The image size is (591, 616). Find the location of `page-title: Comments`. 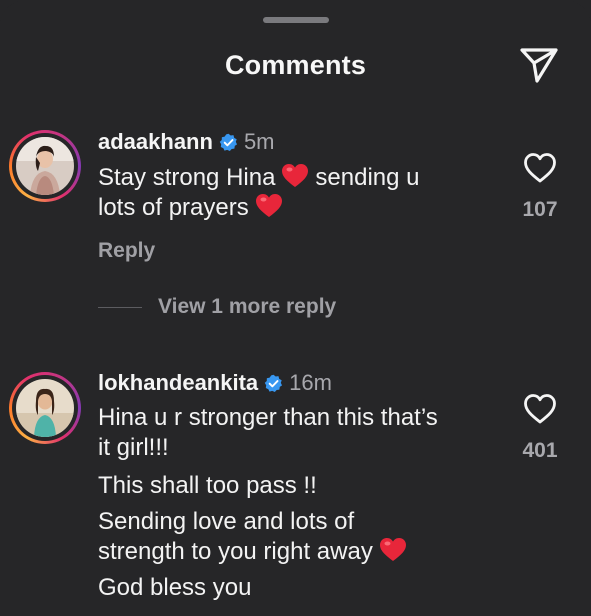

page-title: Comments is located at coordinates (295, 65).